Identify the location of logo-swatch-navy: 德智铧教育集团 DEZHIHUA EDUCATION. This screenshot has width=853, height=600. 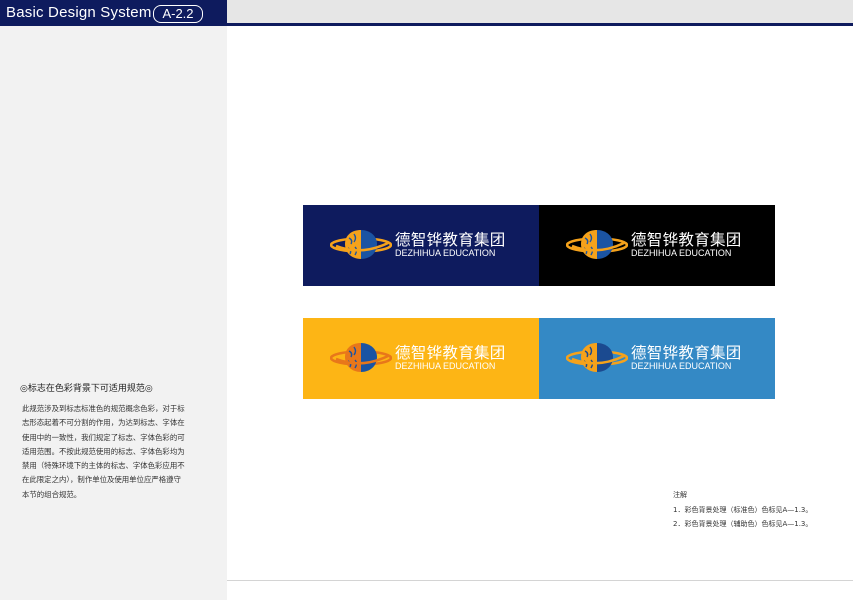
(421, 245).